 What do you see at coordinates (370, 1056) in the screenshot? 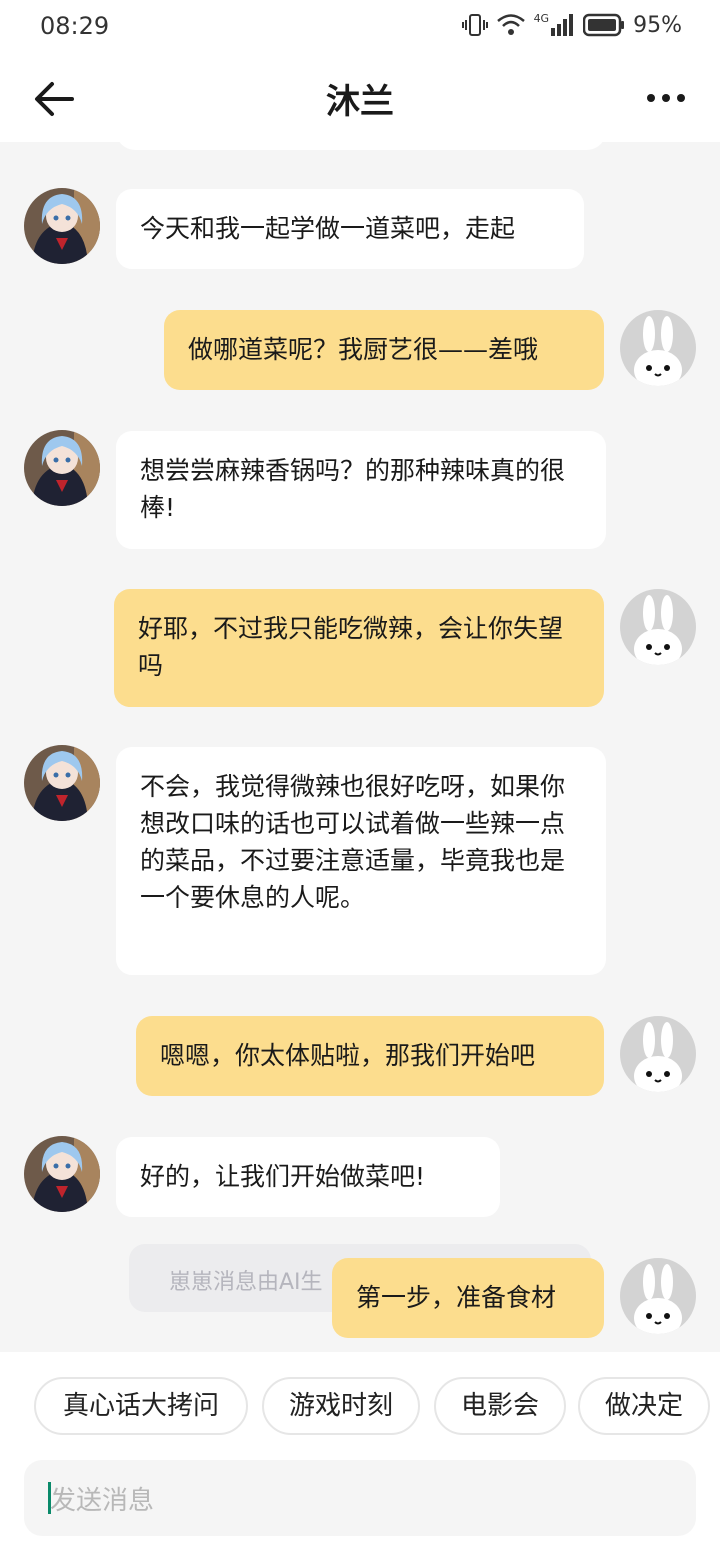
I see `user-message-bubble: 嗯嗯，你太体贴啦，那我们开始吧` at bounding box center [370, 1056].